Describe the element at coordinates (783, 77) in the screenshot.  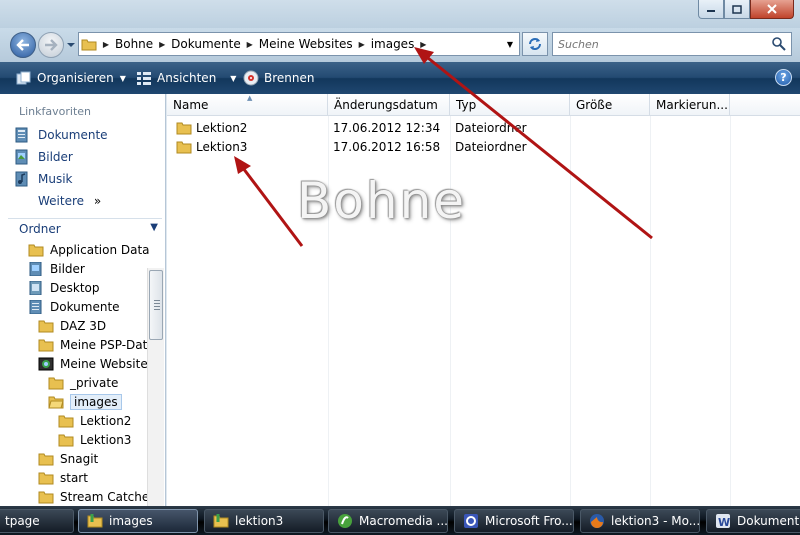
I see `help-button: ?` at that location.